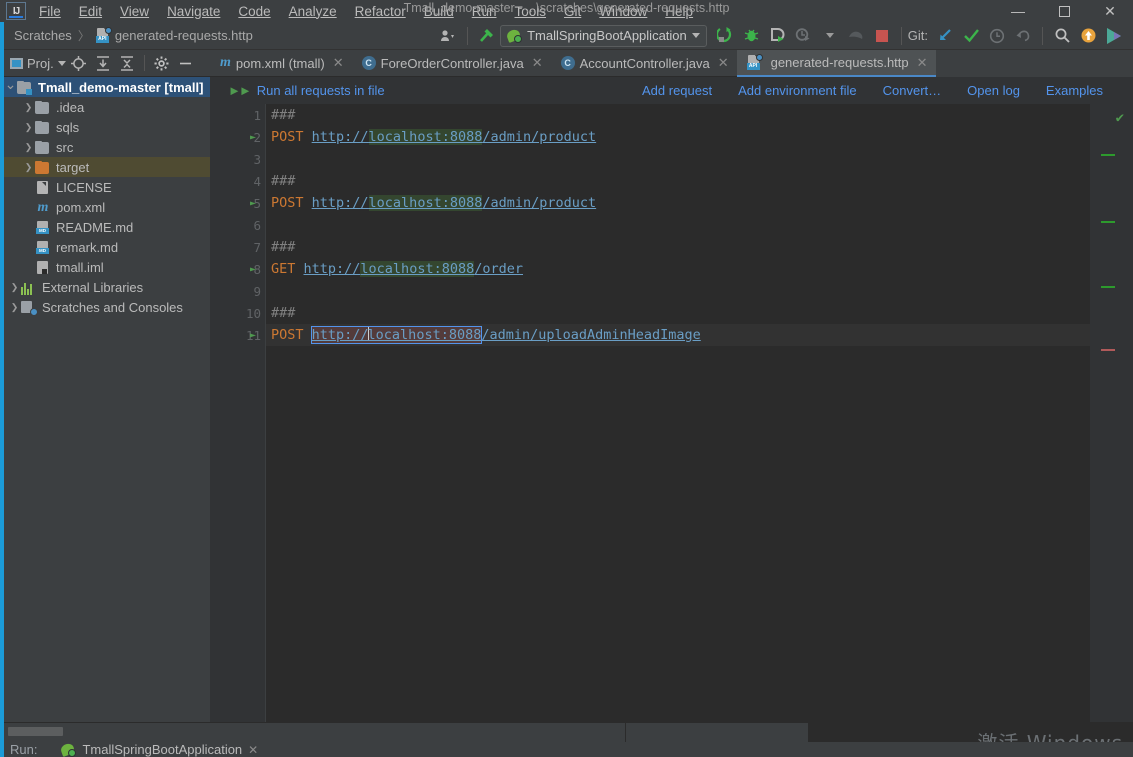 The width and height of the screenshot is (1133, 757). Describe the element at coordinates (134, 11) in the screenshot. I see `menu-view: View` at that location.